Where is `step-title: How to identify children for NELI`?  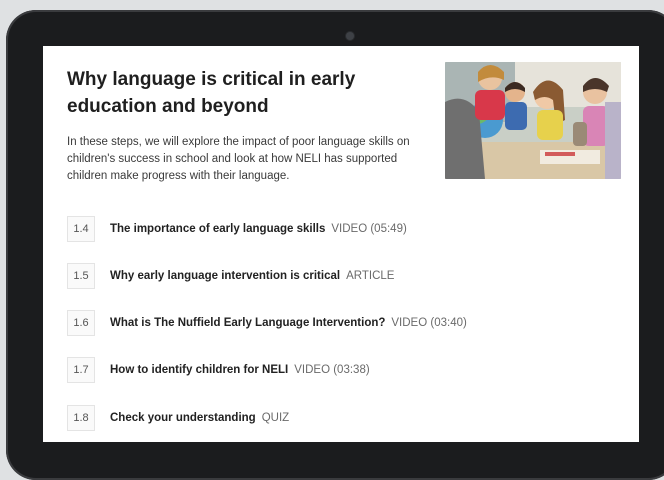 step-title: How to identify children for NELI is located at coordinates (199, 370).